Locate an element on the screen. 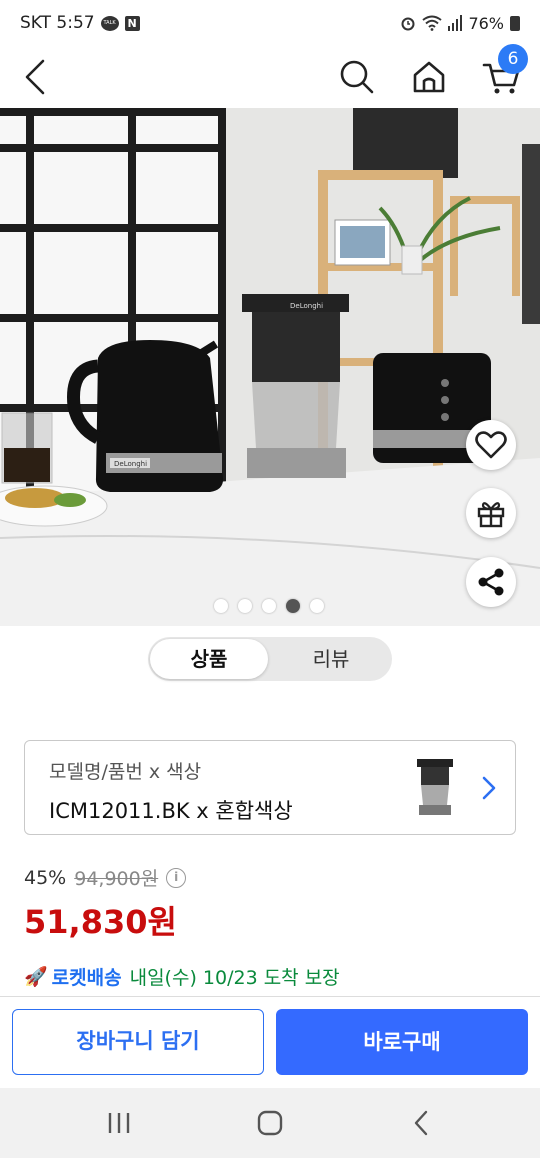 The height and width of the screenshot is (1158, 540). system-back-button is located at coordinates (421, 1123).